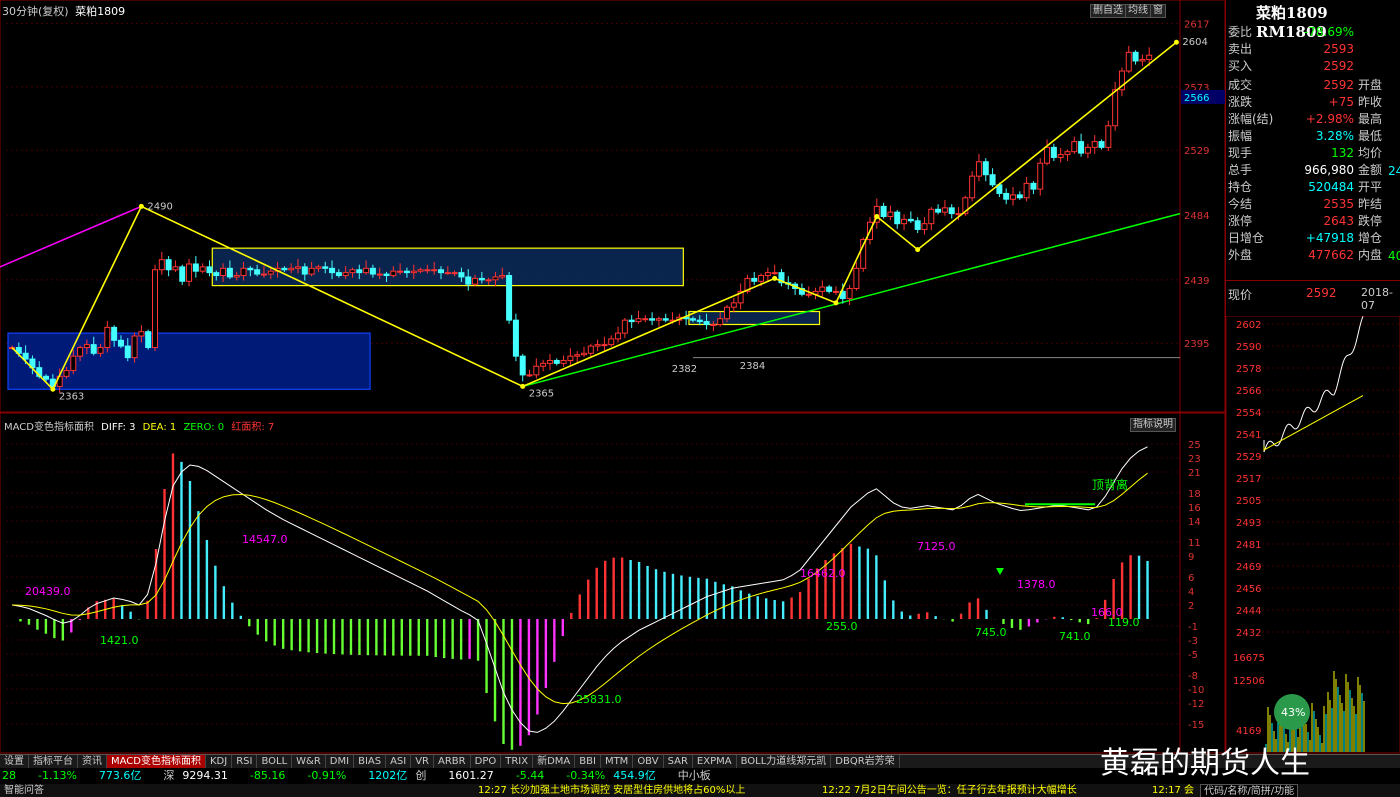  I want to click on news-item-2: 12:22 7月2日午间公告一览：任子行去年报预计大幅增长, so click(949, 790).